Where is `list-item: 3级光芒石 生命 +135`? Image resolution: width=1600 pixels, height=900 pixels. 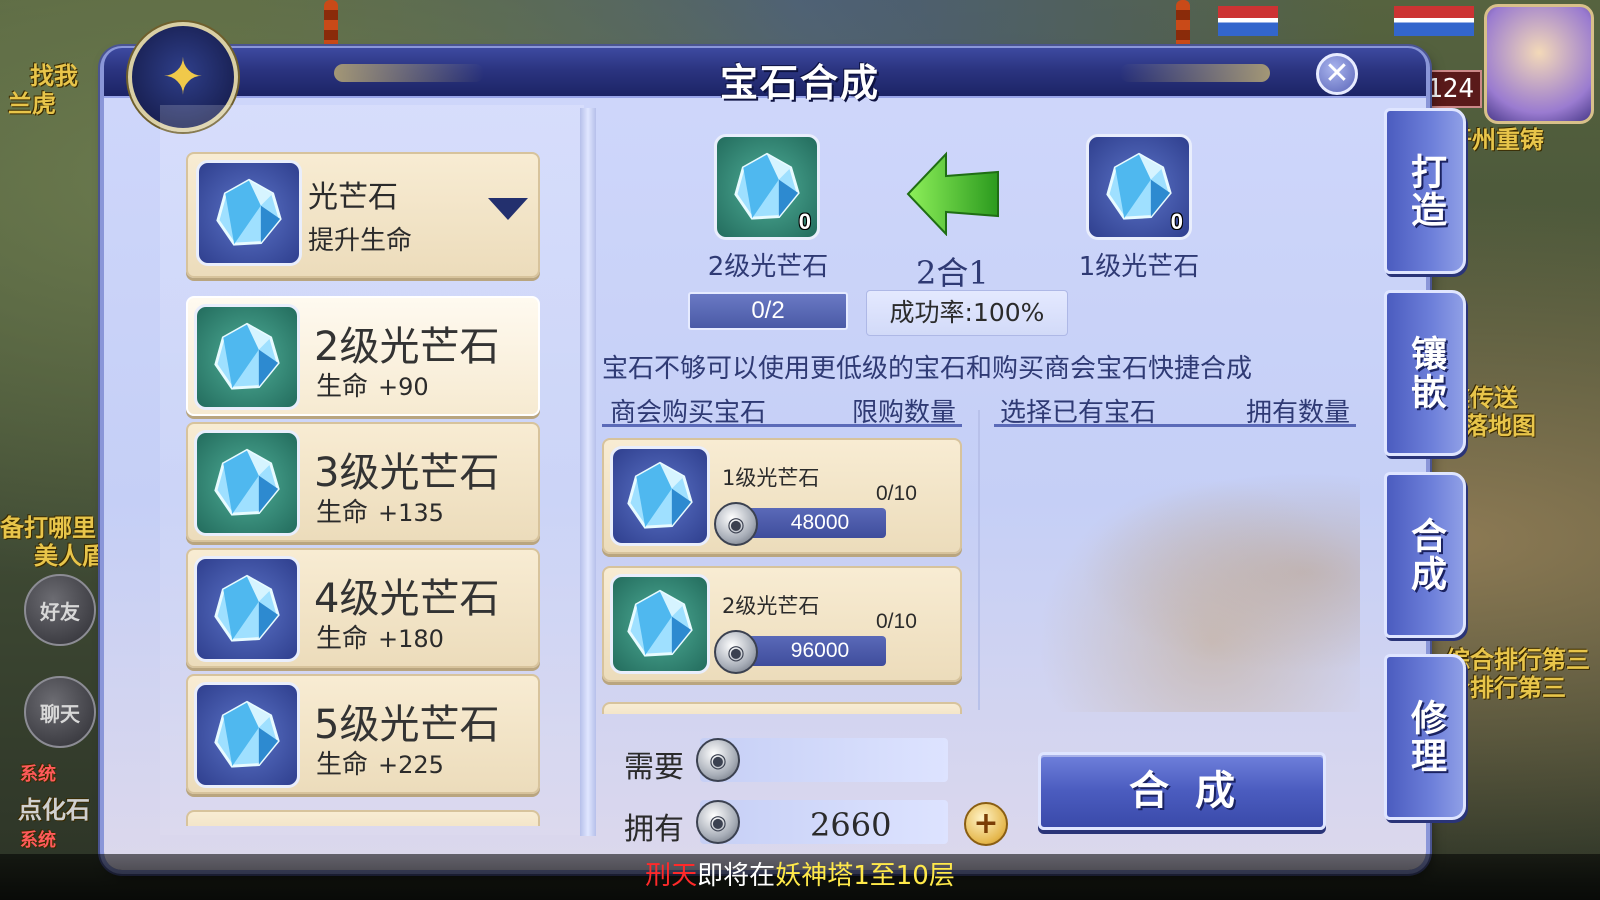 list-item: 3级光芒石 生命 +135 is located at coordinates (363, 482).